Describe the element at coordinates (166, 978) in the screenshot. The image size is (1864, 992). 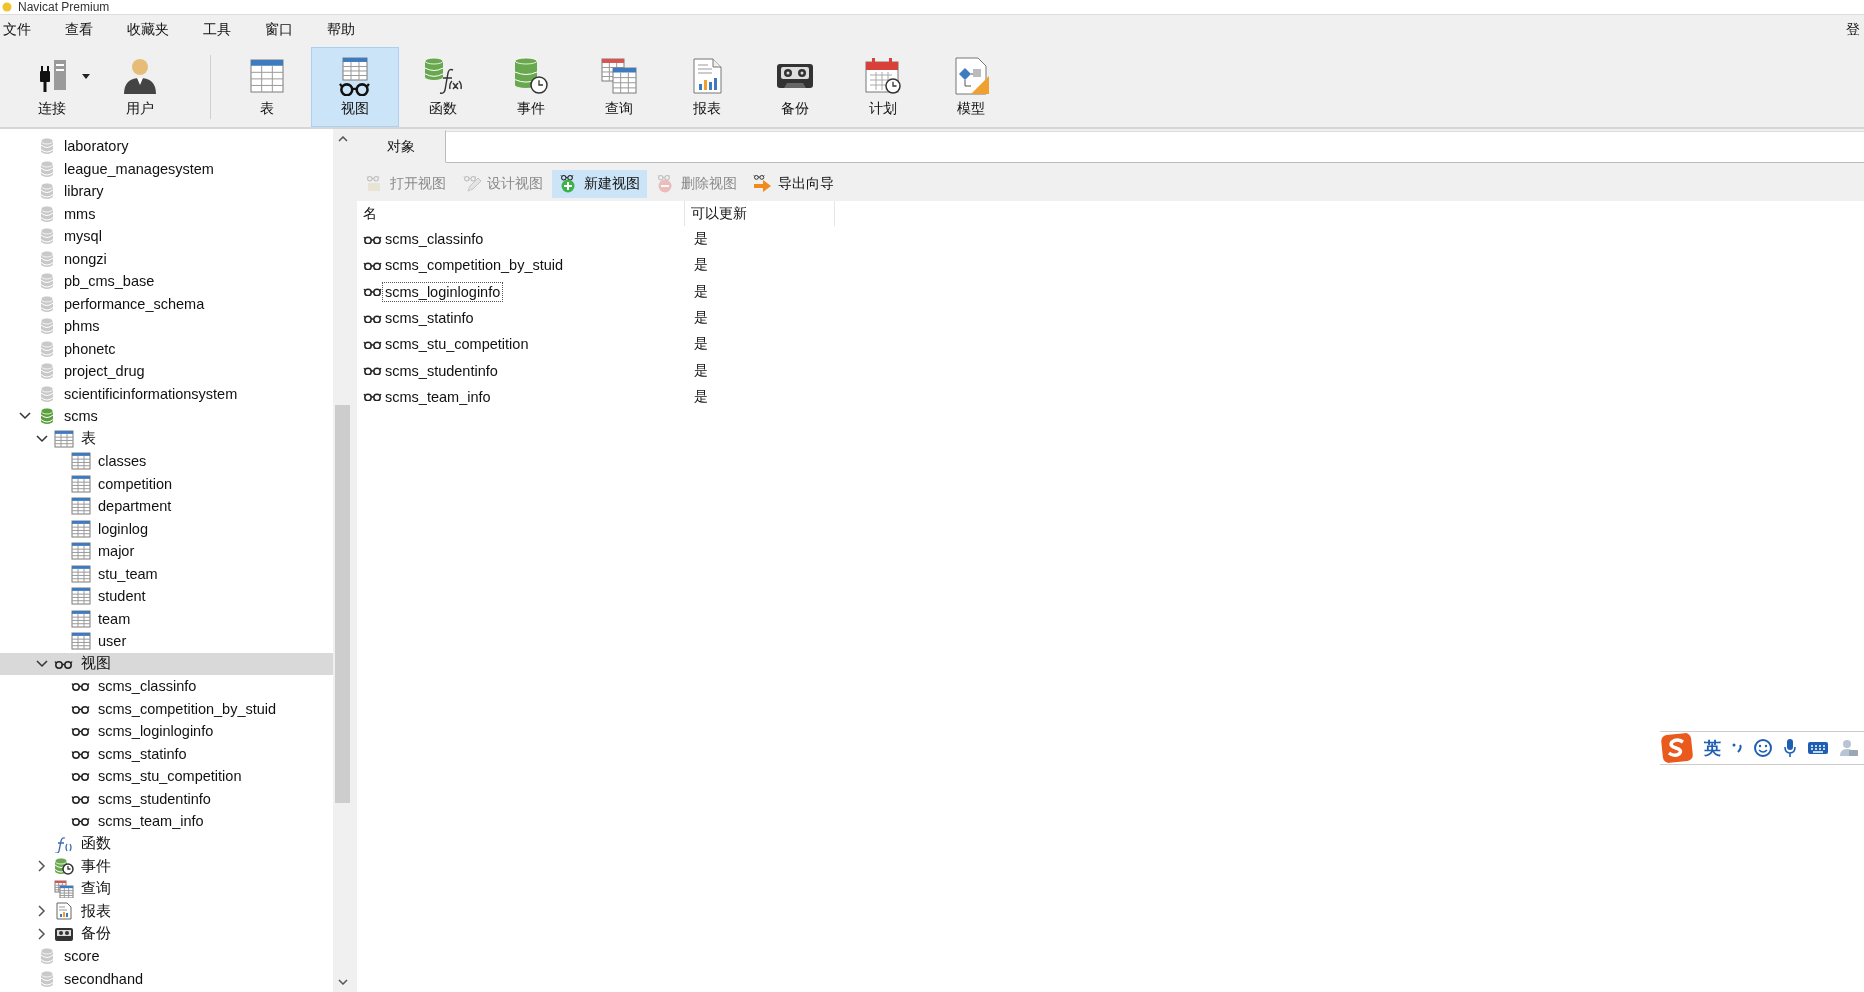
I see `tree-item: secondhand` at that location.